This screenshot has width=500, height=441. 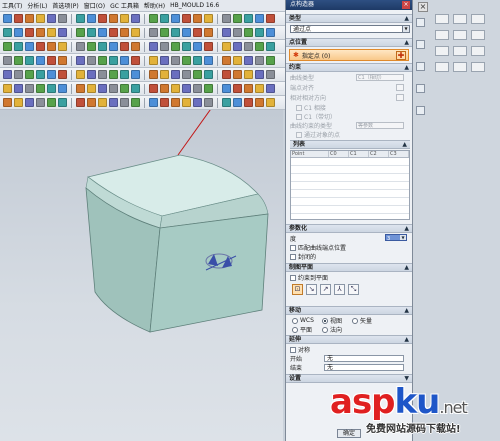 What do you see at coordinates (325, 320) in the screenshot?
I see `move-view-radio` at bounding box center [325, 320].